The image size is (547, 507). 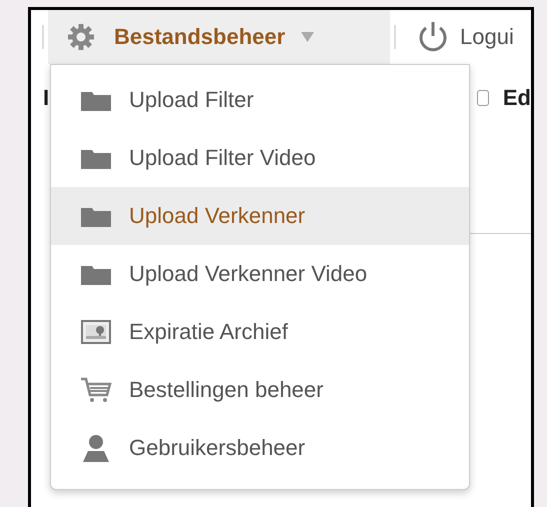 What do you see at coordinates (96, 332) in the screenshot?
I see `image-icon` at bounding box center [96, 332].